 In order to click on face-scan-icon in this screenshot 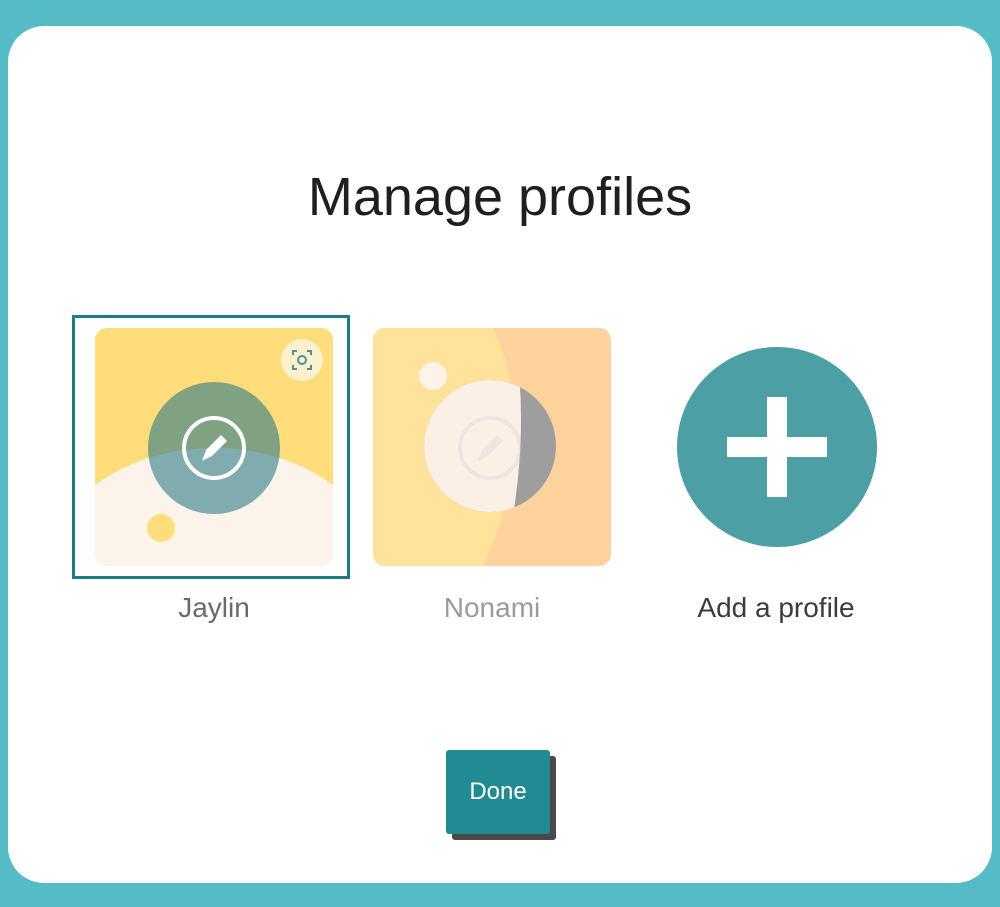, I will do `click(302, 360)`.